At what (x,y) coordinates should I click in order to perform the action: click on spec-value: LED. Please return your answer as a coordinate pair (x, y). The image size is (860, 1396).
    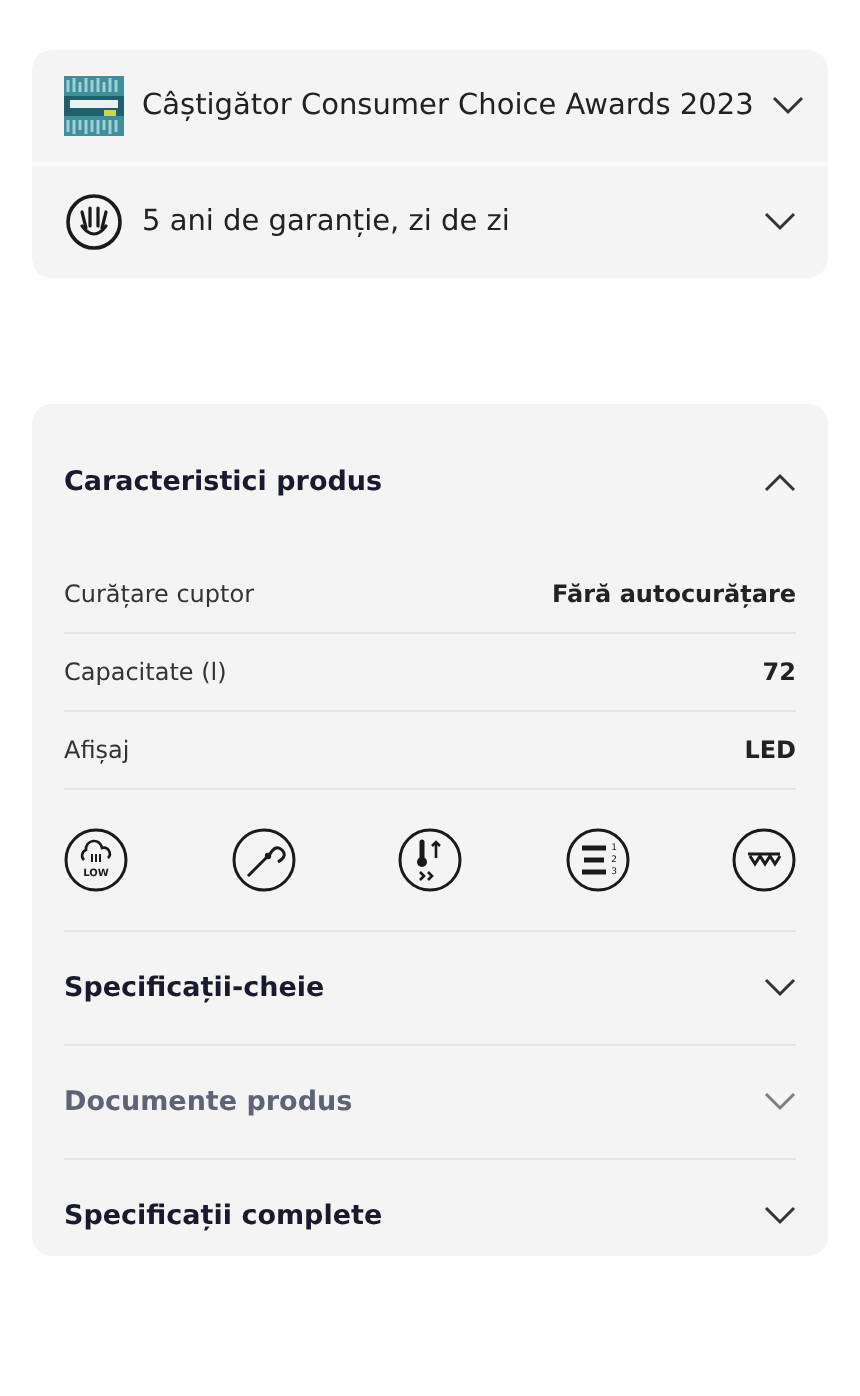
    Looking at the image, I should click on (770, 750).